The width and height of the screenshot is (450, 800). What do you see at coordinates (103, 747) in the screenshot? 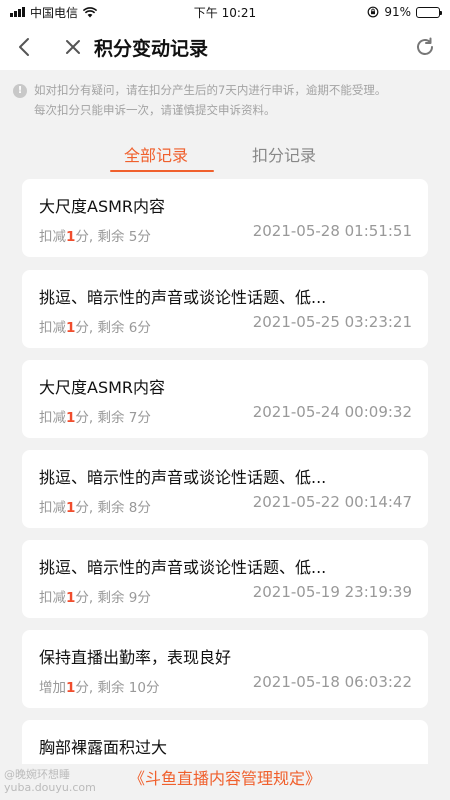
I see `record-title: 胸部裸露面积过大` at bounding box center [103, 747].